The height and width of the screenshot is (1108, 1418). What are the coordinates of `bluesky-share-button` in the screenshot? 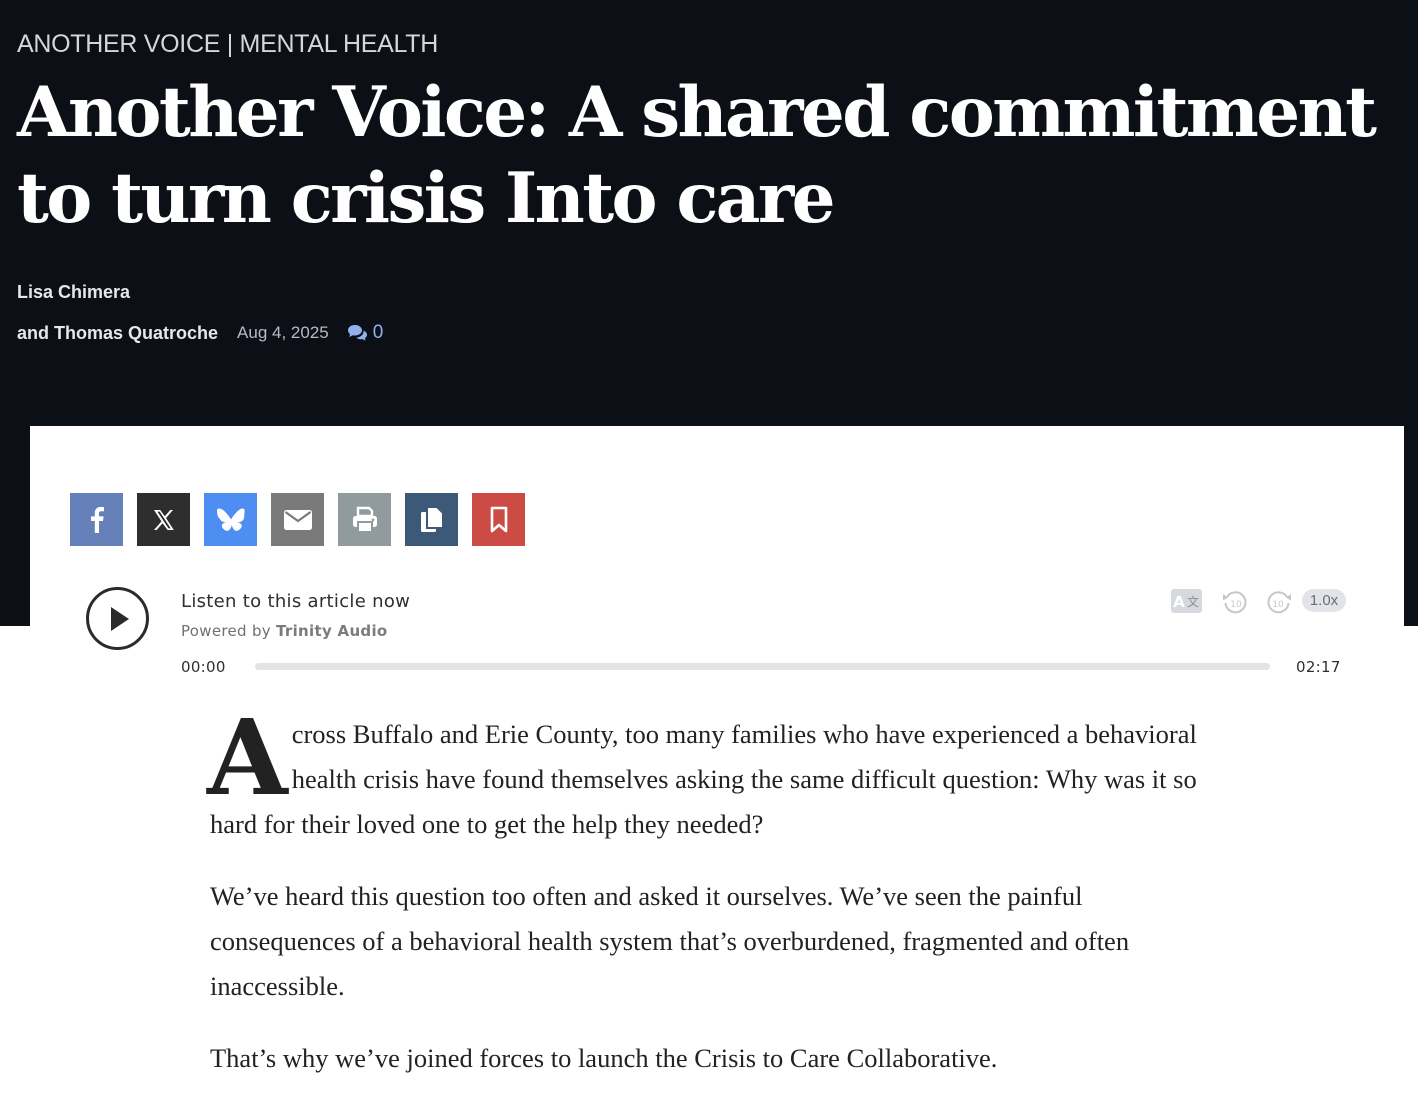 It's located at (230, 519).